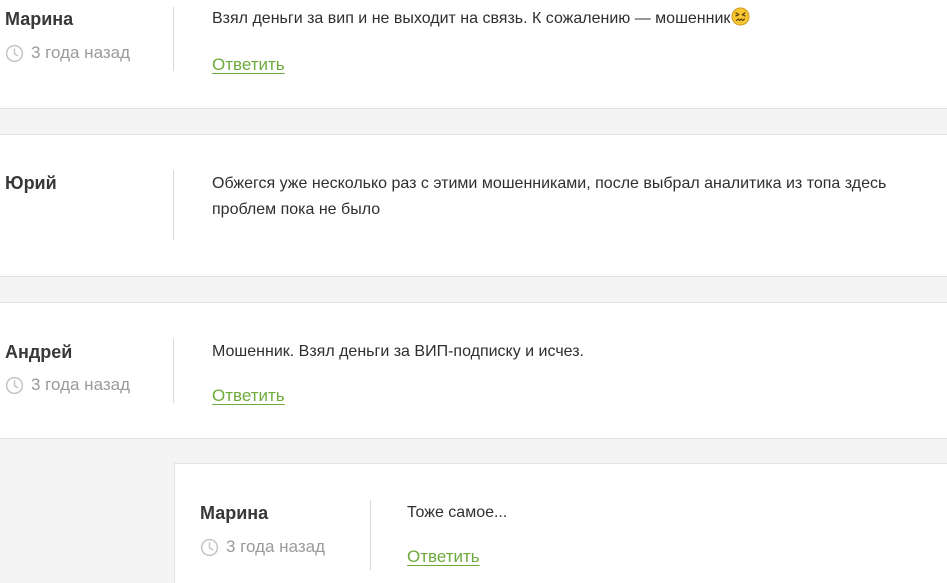 The width and height of the screenshot is (947, 583). I want to click on comment-text-line: проблем пока не было, so click(296, 209).